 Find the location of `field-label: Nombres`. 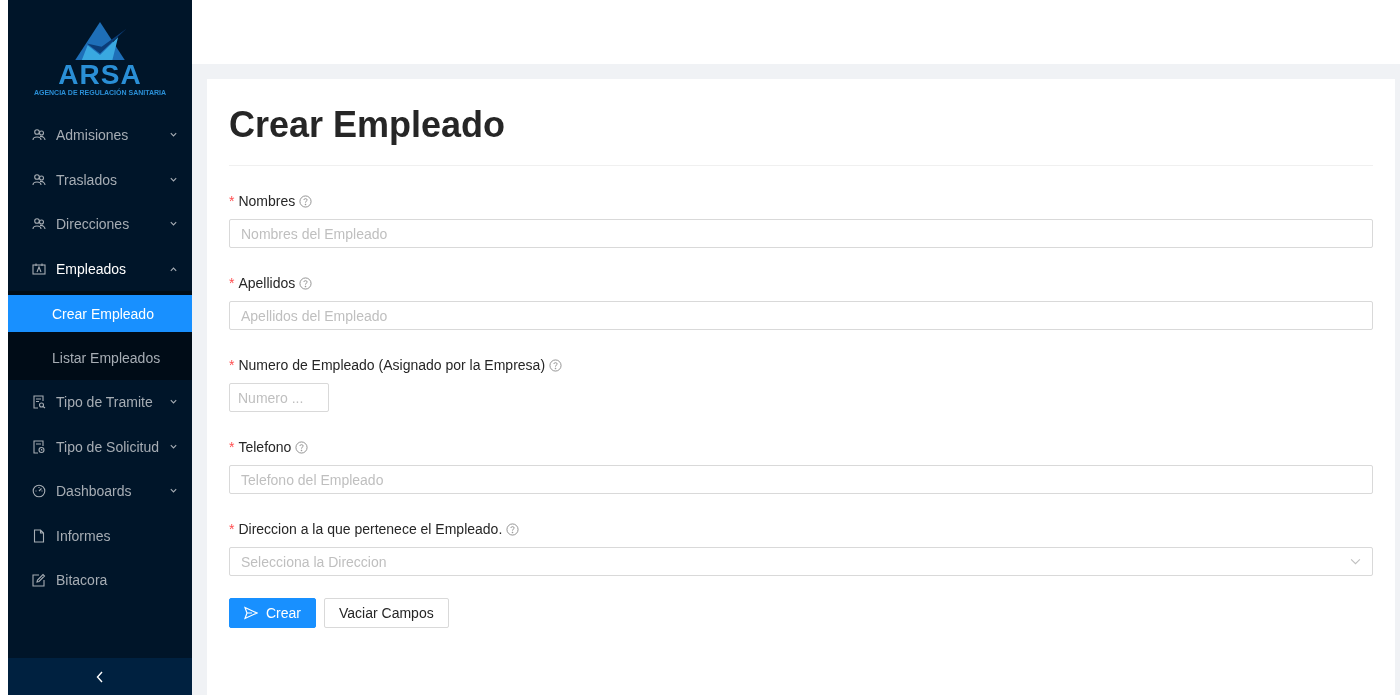

field-label: Nombres is located at coordinates (267, 201).